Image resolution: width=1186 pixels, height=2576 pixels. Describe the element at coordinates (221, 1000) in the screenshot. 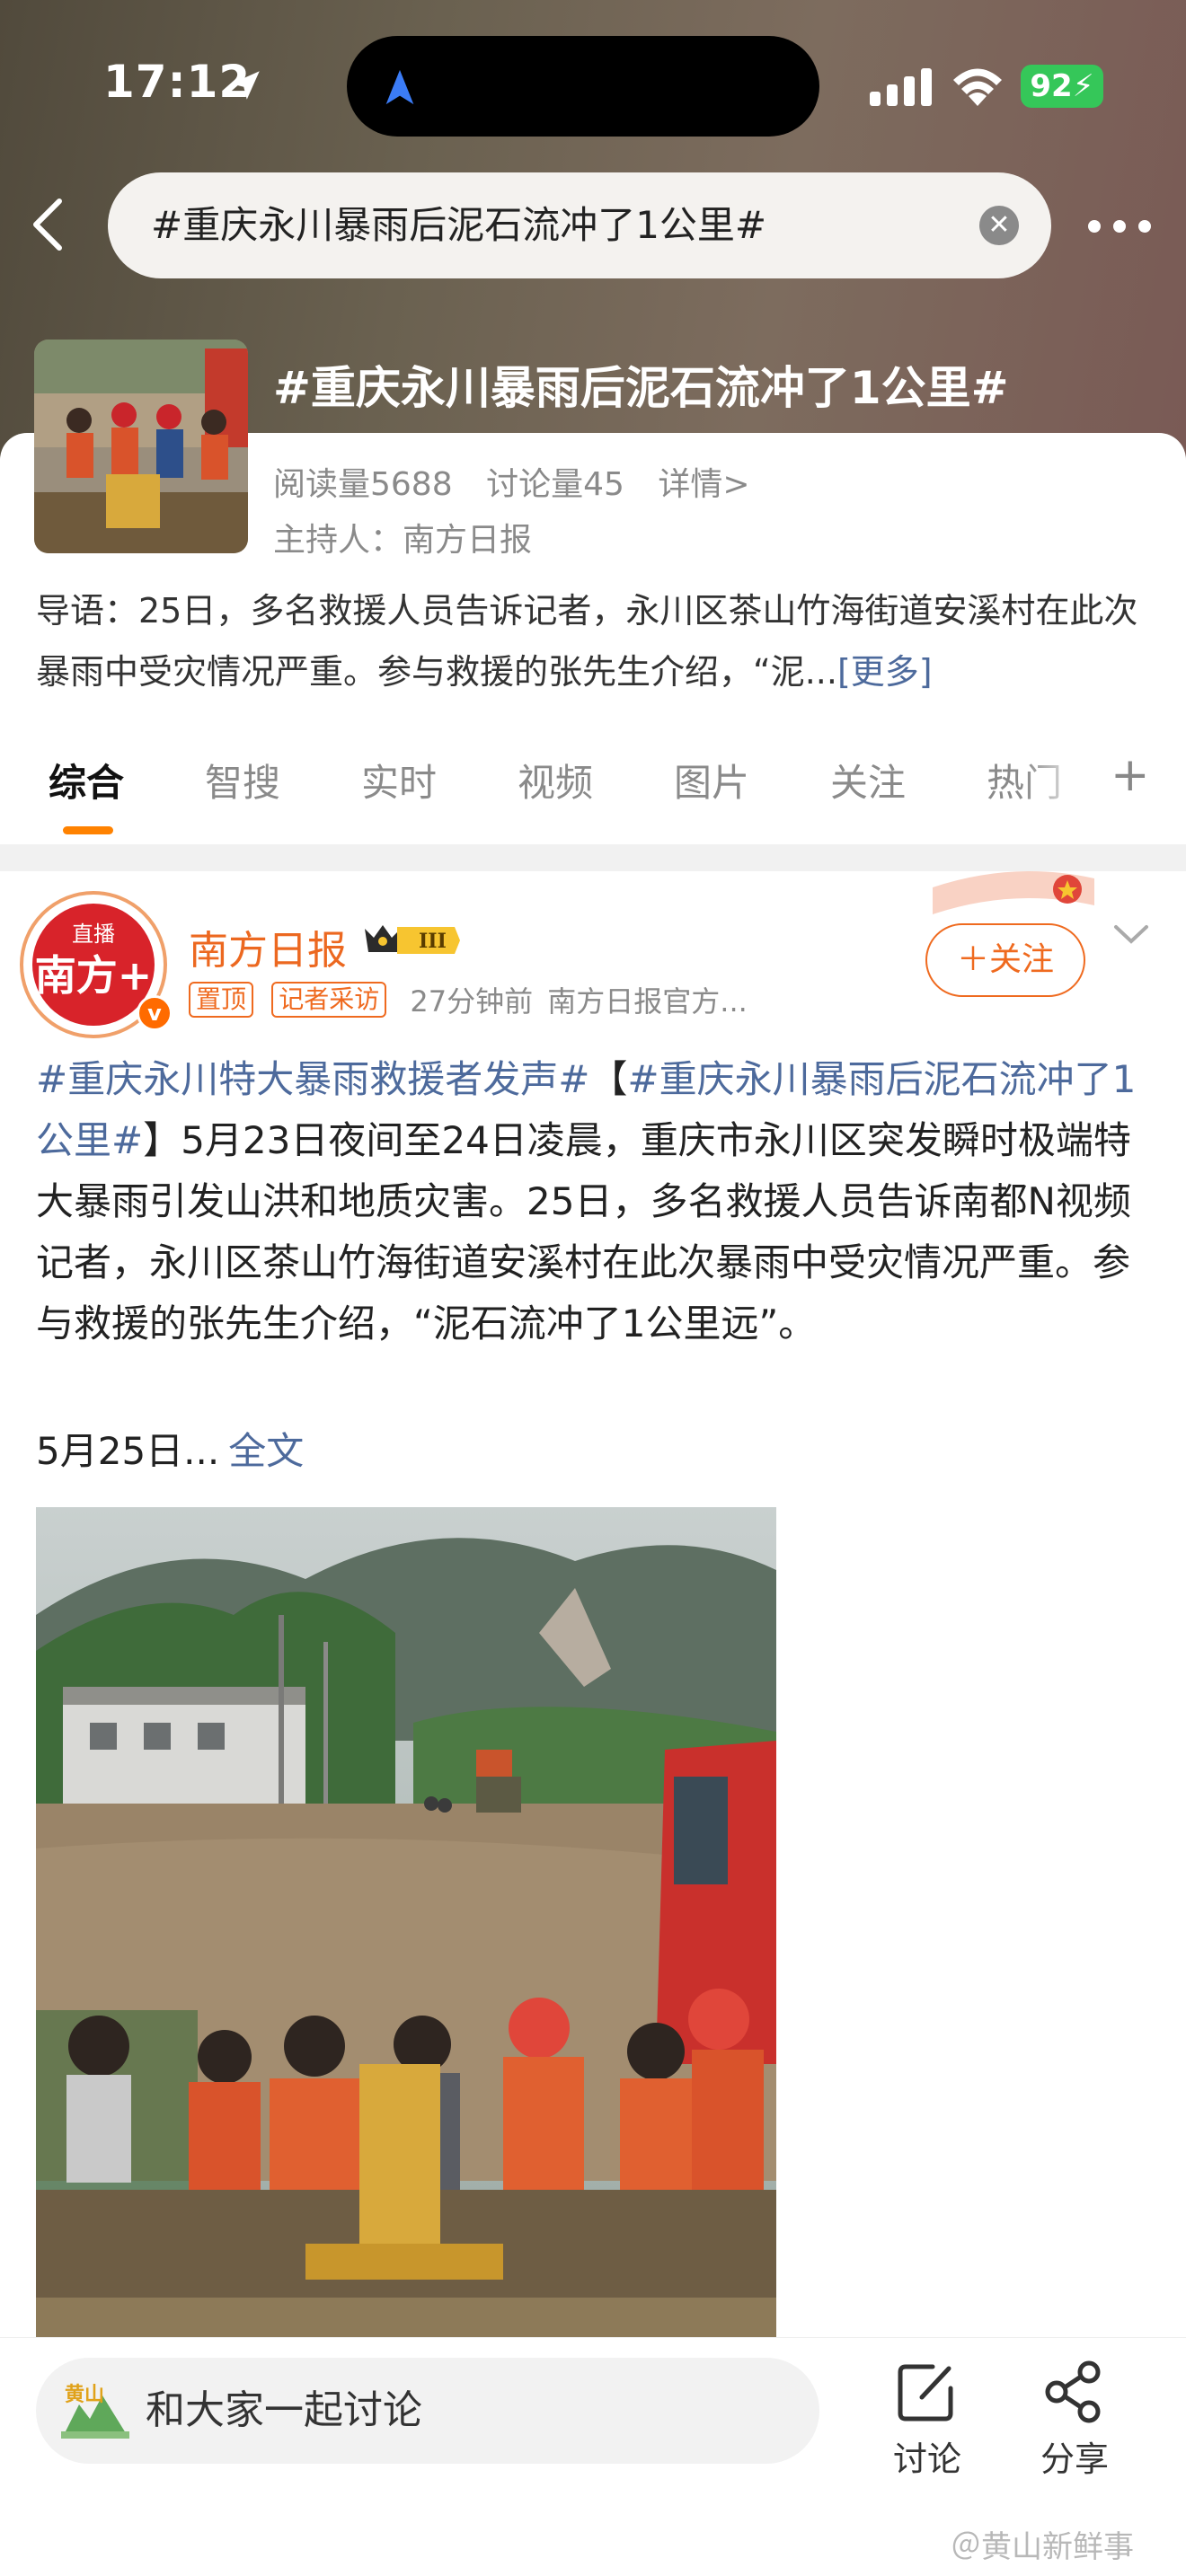

I see `pinned-tag: 置顶` at that location.